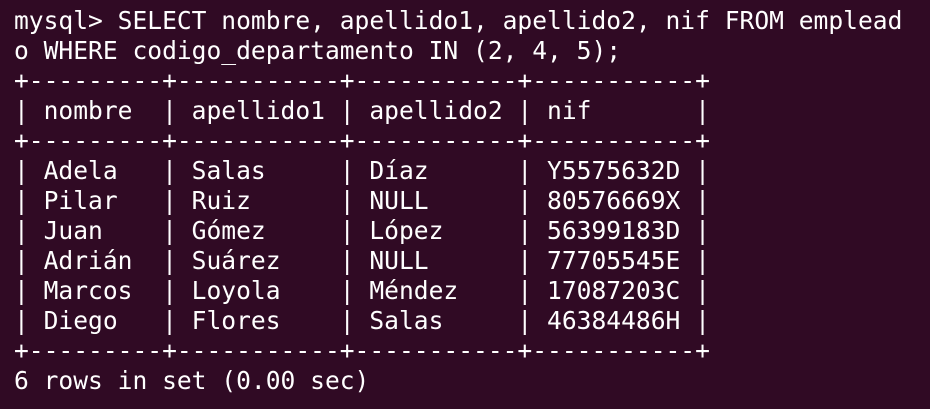  I want to click on table-header-row: | nombre | apellido1 | apellido2 | nif |, so click(362, 110).